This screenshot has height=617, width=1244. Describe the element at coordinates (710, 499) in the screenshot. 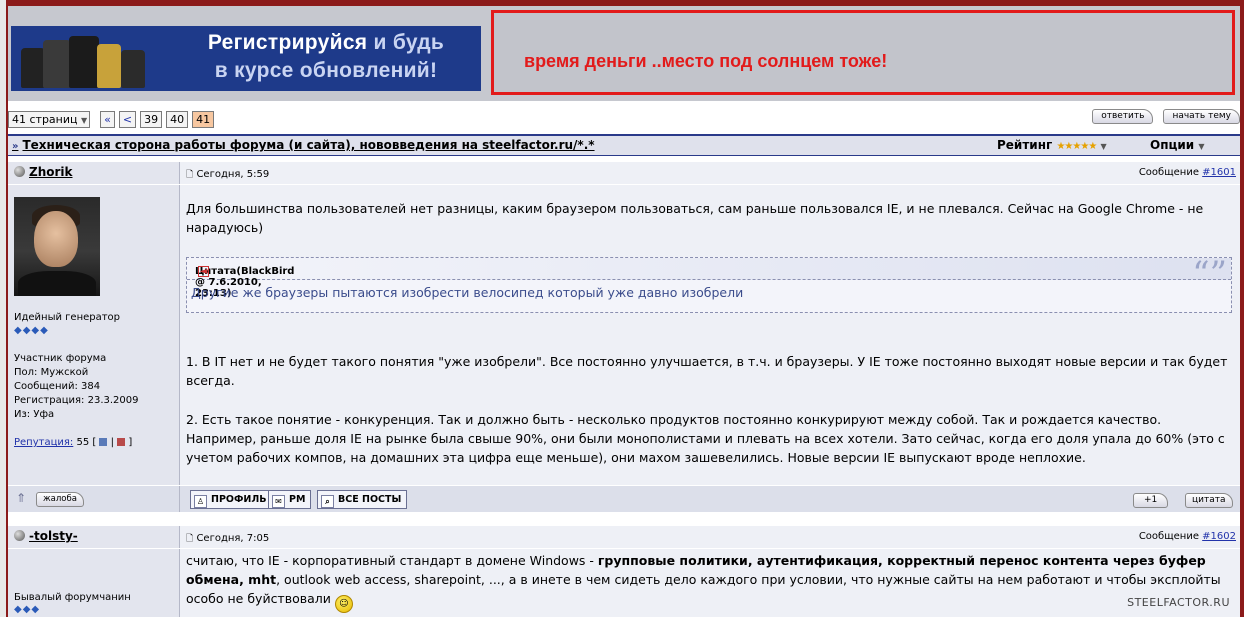

I see `post-footer-right: ♙ ПРОФИЛЬ ✉ PM ⌕ ВСЕ ПОСТЫ +1 цитата` at that location.